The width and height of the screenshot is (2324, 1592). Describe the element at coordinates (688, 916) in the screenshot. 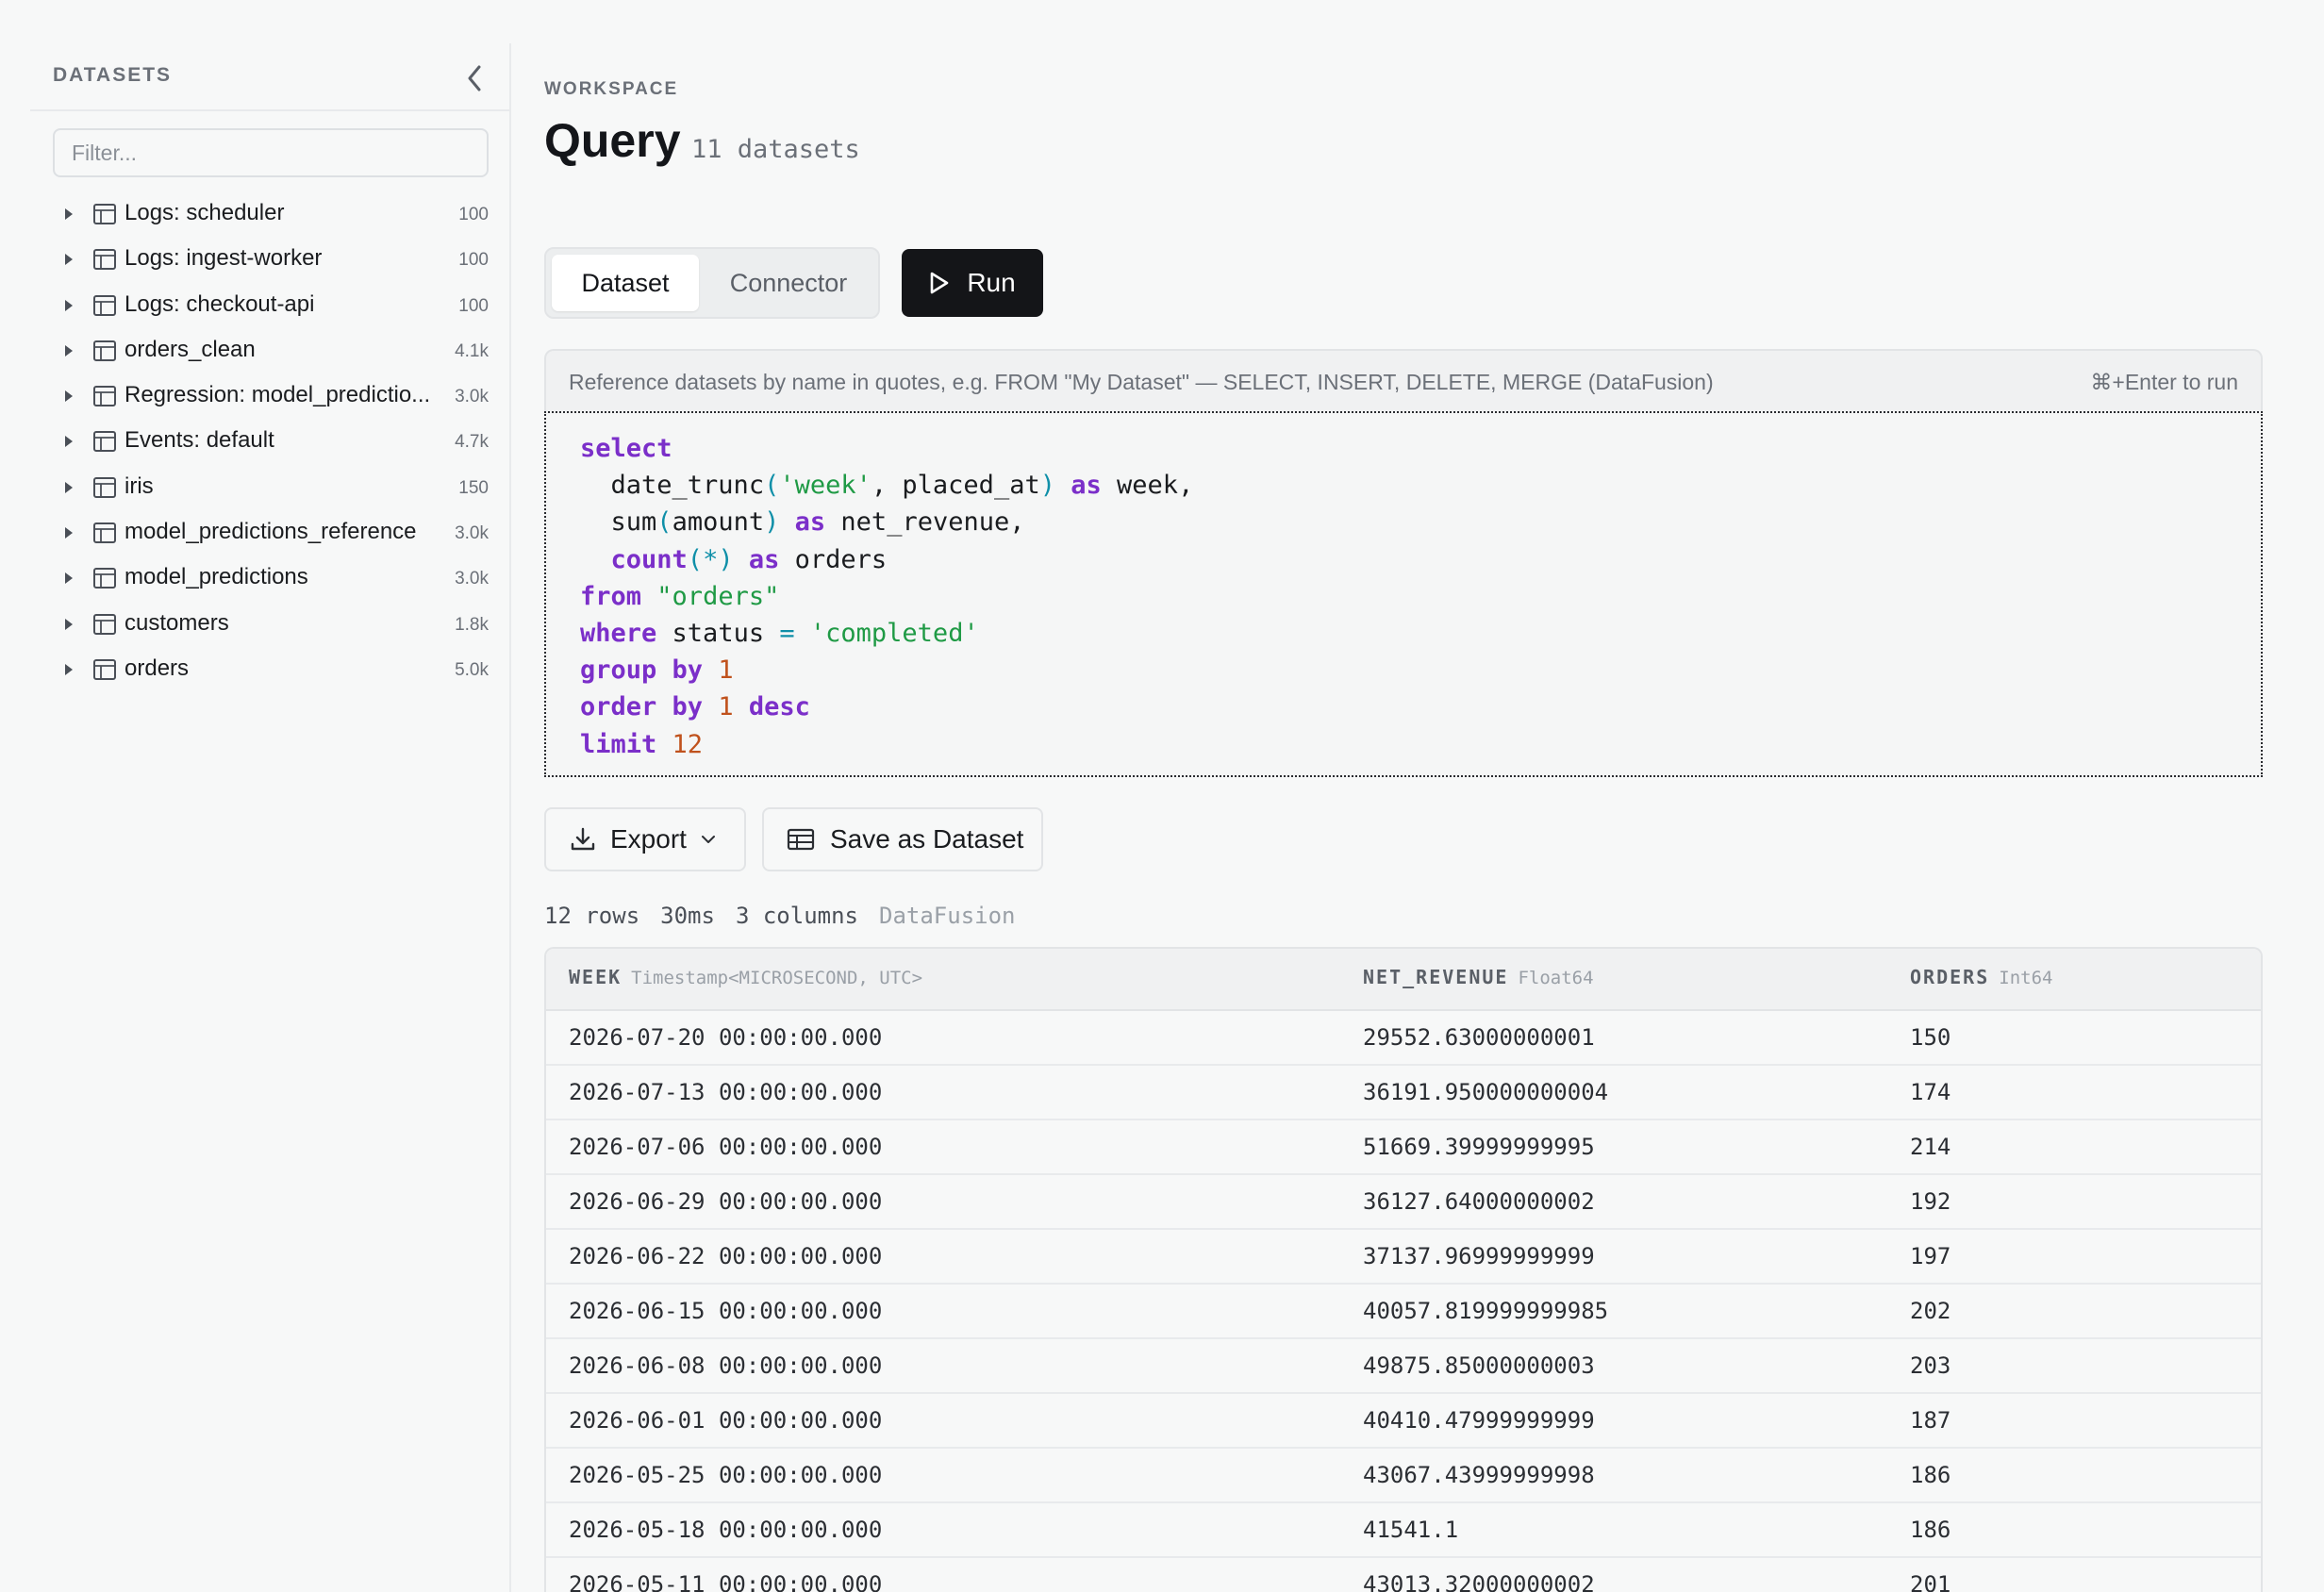

I see `query-time: 30ms` at that location.